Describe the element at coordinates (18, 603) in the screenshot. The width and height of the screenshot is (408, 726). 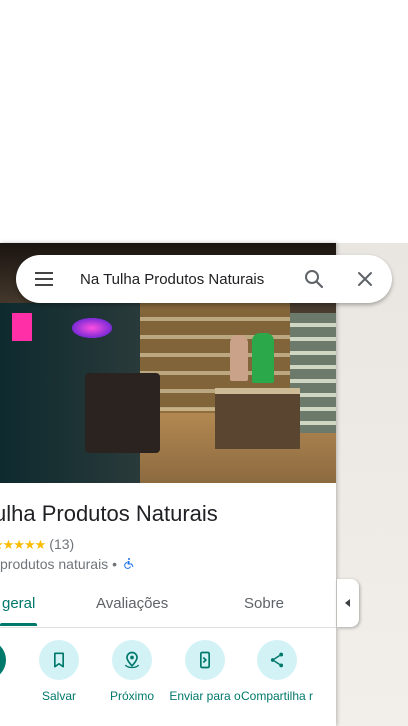
I see `tab-overview: geral` at that location.